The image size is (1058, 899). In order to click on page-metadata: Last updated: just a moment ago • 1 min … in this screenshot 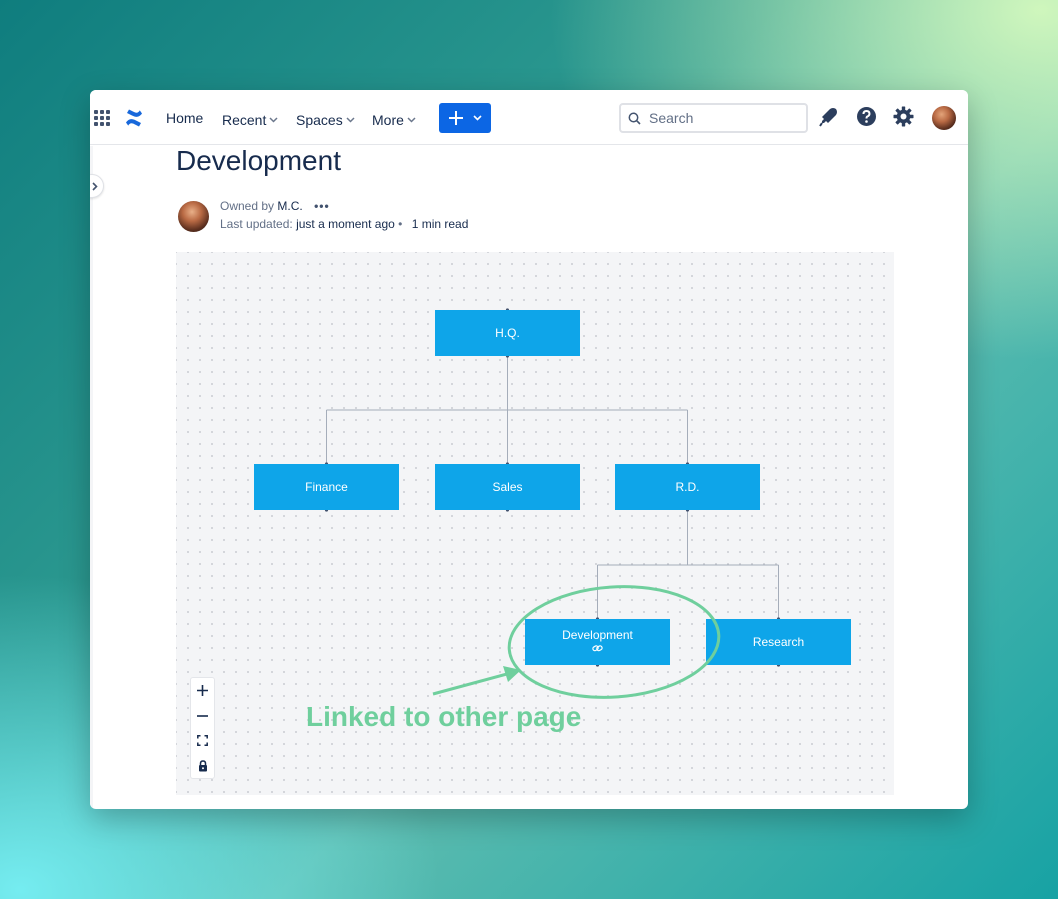, I will do `click(344, 224)`.